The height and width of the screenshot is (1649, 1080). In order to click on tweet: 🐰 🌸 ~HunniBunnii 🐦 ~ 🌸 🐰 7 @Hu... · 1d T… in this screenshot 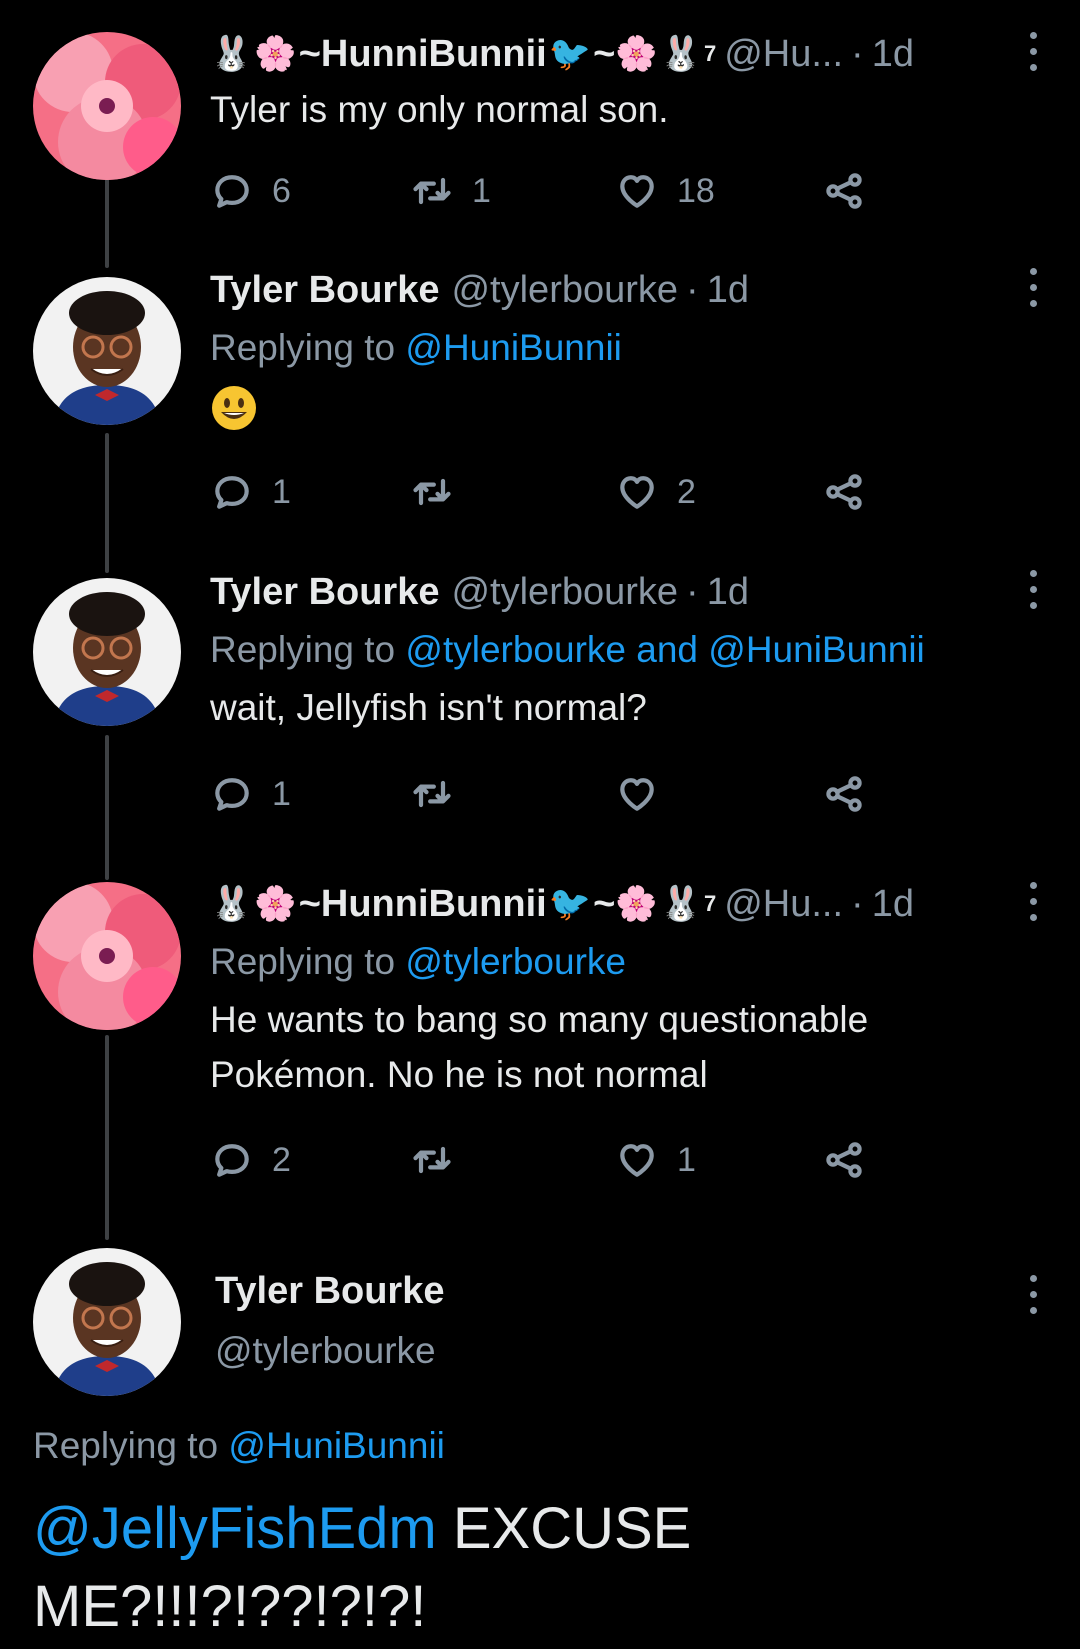, I will do `click(625, 118)`.